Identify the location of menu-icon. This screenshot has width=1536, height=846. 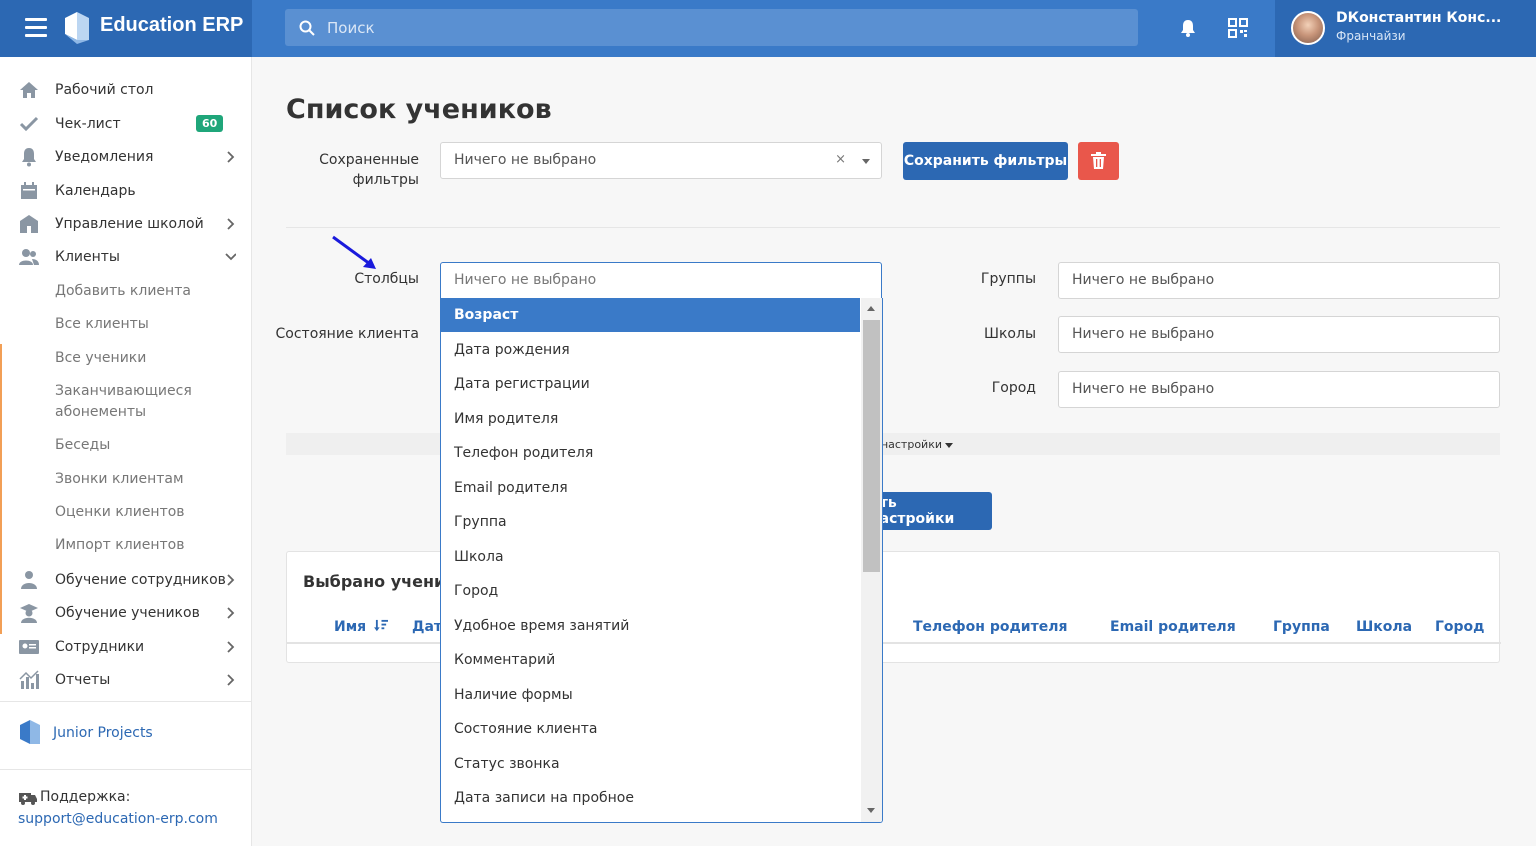
(36, 28).